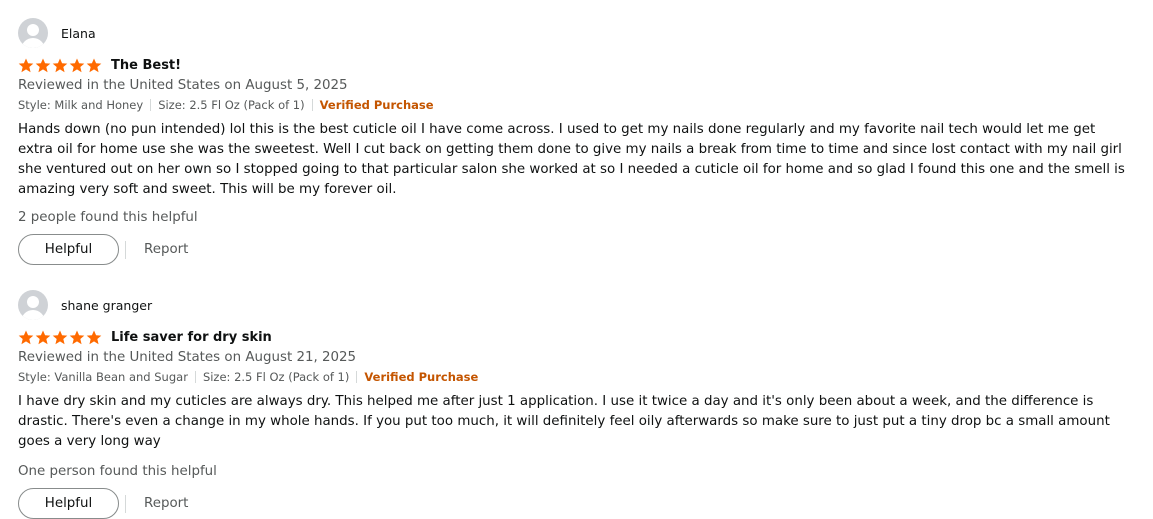 This screenshot has width=1153, height=519. I want to click on reviewer-name: Elana, so click(78, 33).